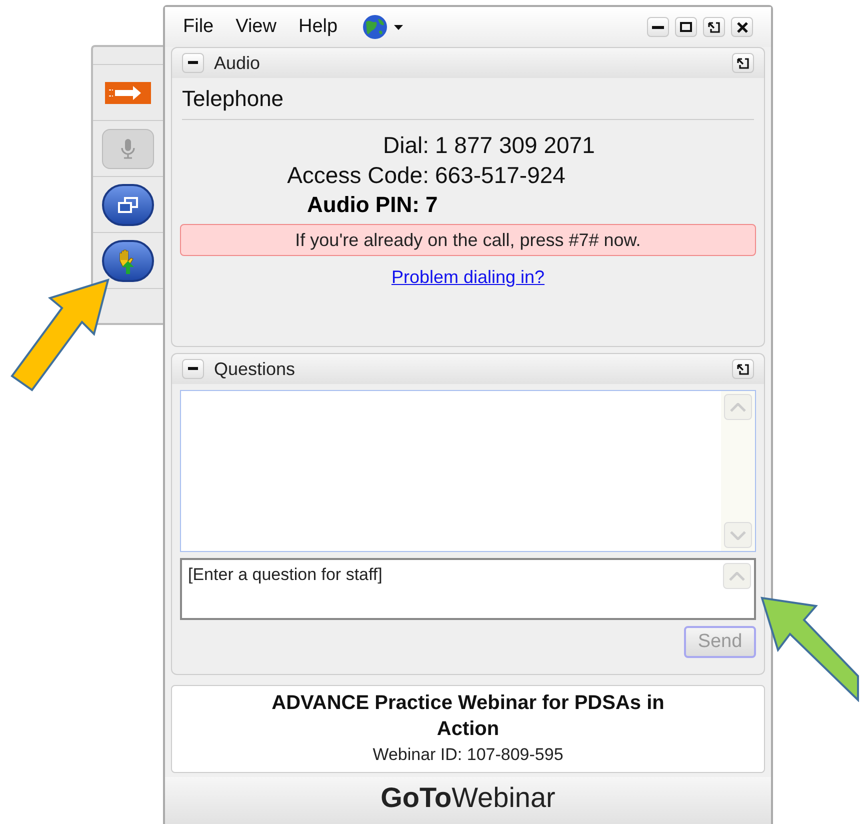 The height and width of the screenshot is (824, 860). What do you see at coordinates (500, 175) in the screenshot?
I see `access-code: 663-517-924` at bounding box center [500, 175].